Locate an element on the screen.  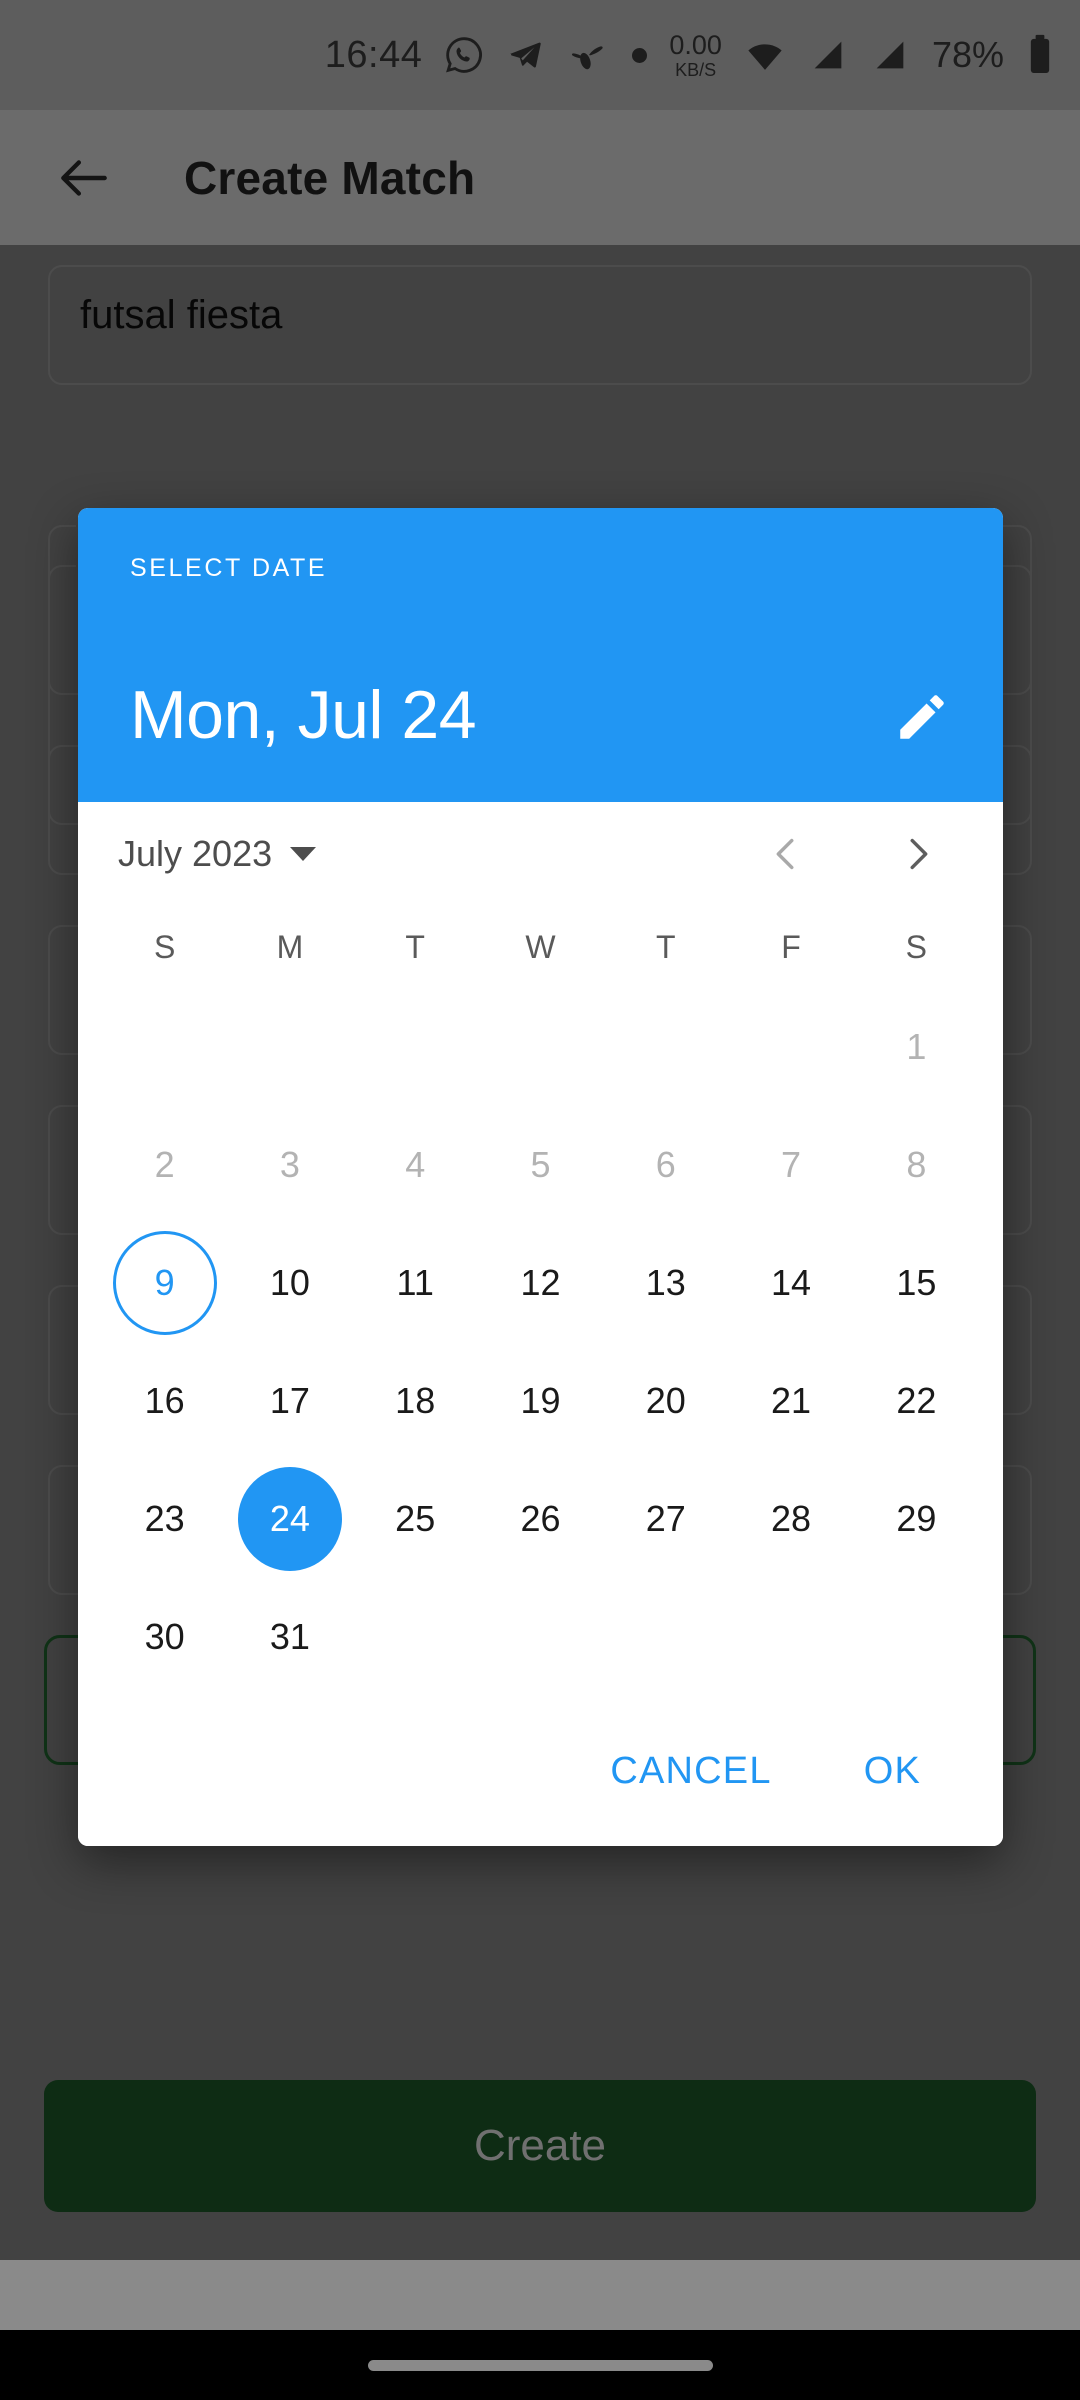
calendar-day-number: 8 is located at coordinates (916, 1164).